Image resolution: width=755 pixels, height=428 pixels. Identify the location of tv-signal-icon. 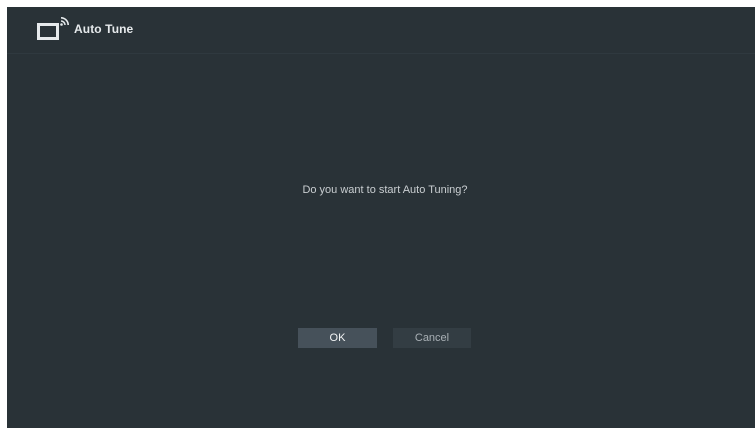
(53, 28).